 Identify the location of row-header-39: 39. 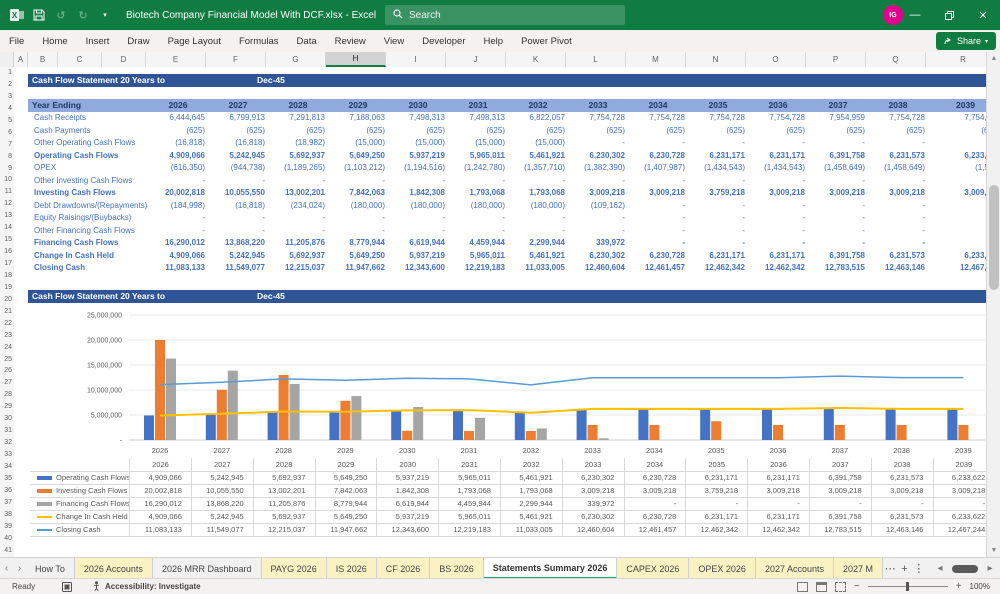
(7, 527).